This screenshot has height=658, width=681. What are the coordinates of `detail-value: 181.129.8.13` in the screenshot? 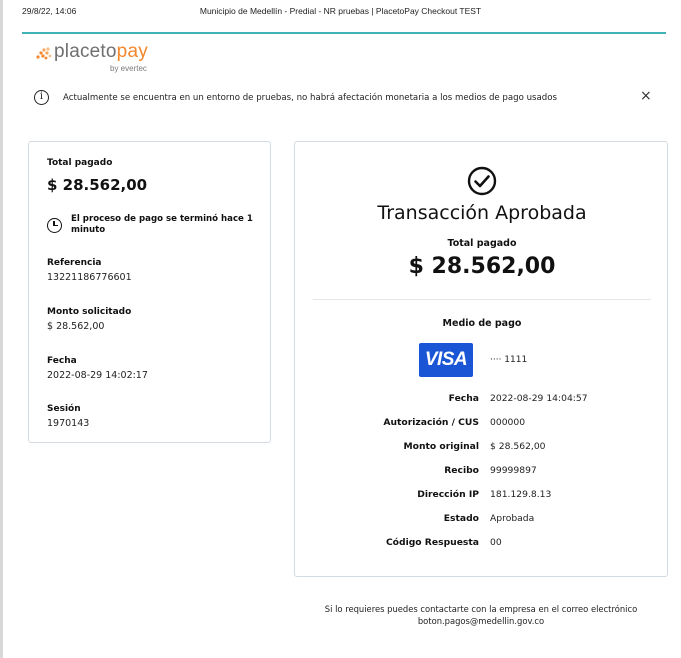 It's located at (521, 494).